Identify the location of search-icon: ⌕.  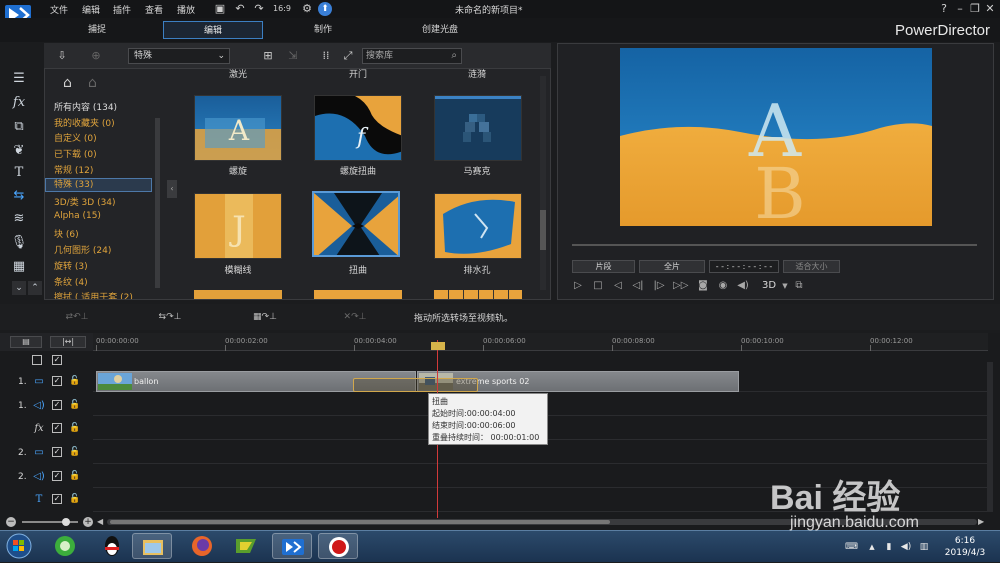
(454, 56).